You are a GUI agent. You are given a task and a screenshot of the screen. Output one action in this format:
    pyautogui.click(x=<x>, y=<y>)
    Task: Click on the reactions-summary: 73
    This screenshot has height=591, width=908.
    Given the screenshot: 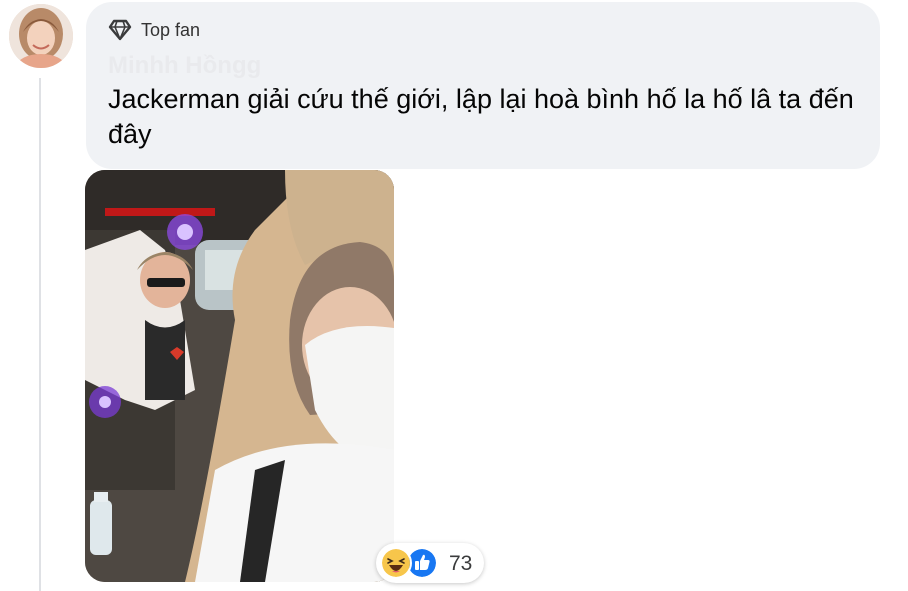 What is the action you would take?
    pyautogui.click(x=430, y=563)
    